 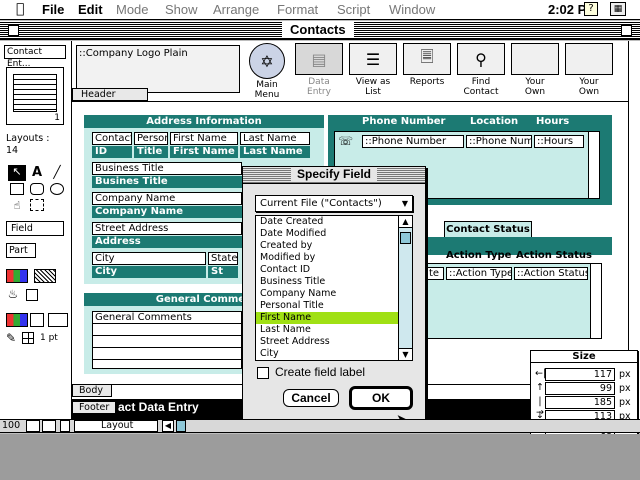 What do you see at coordinates (236, 9) in the screenshot?
I see `menu-arrange: Arrange` at bounding box center [236, 9].